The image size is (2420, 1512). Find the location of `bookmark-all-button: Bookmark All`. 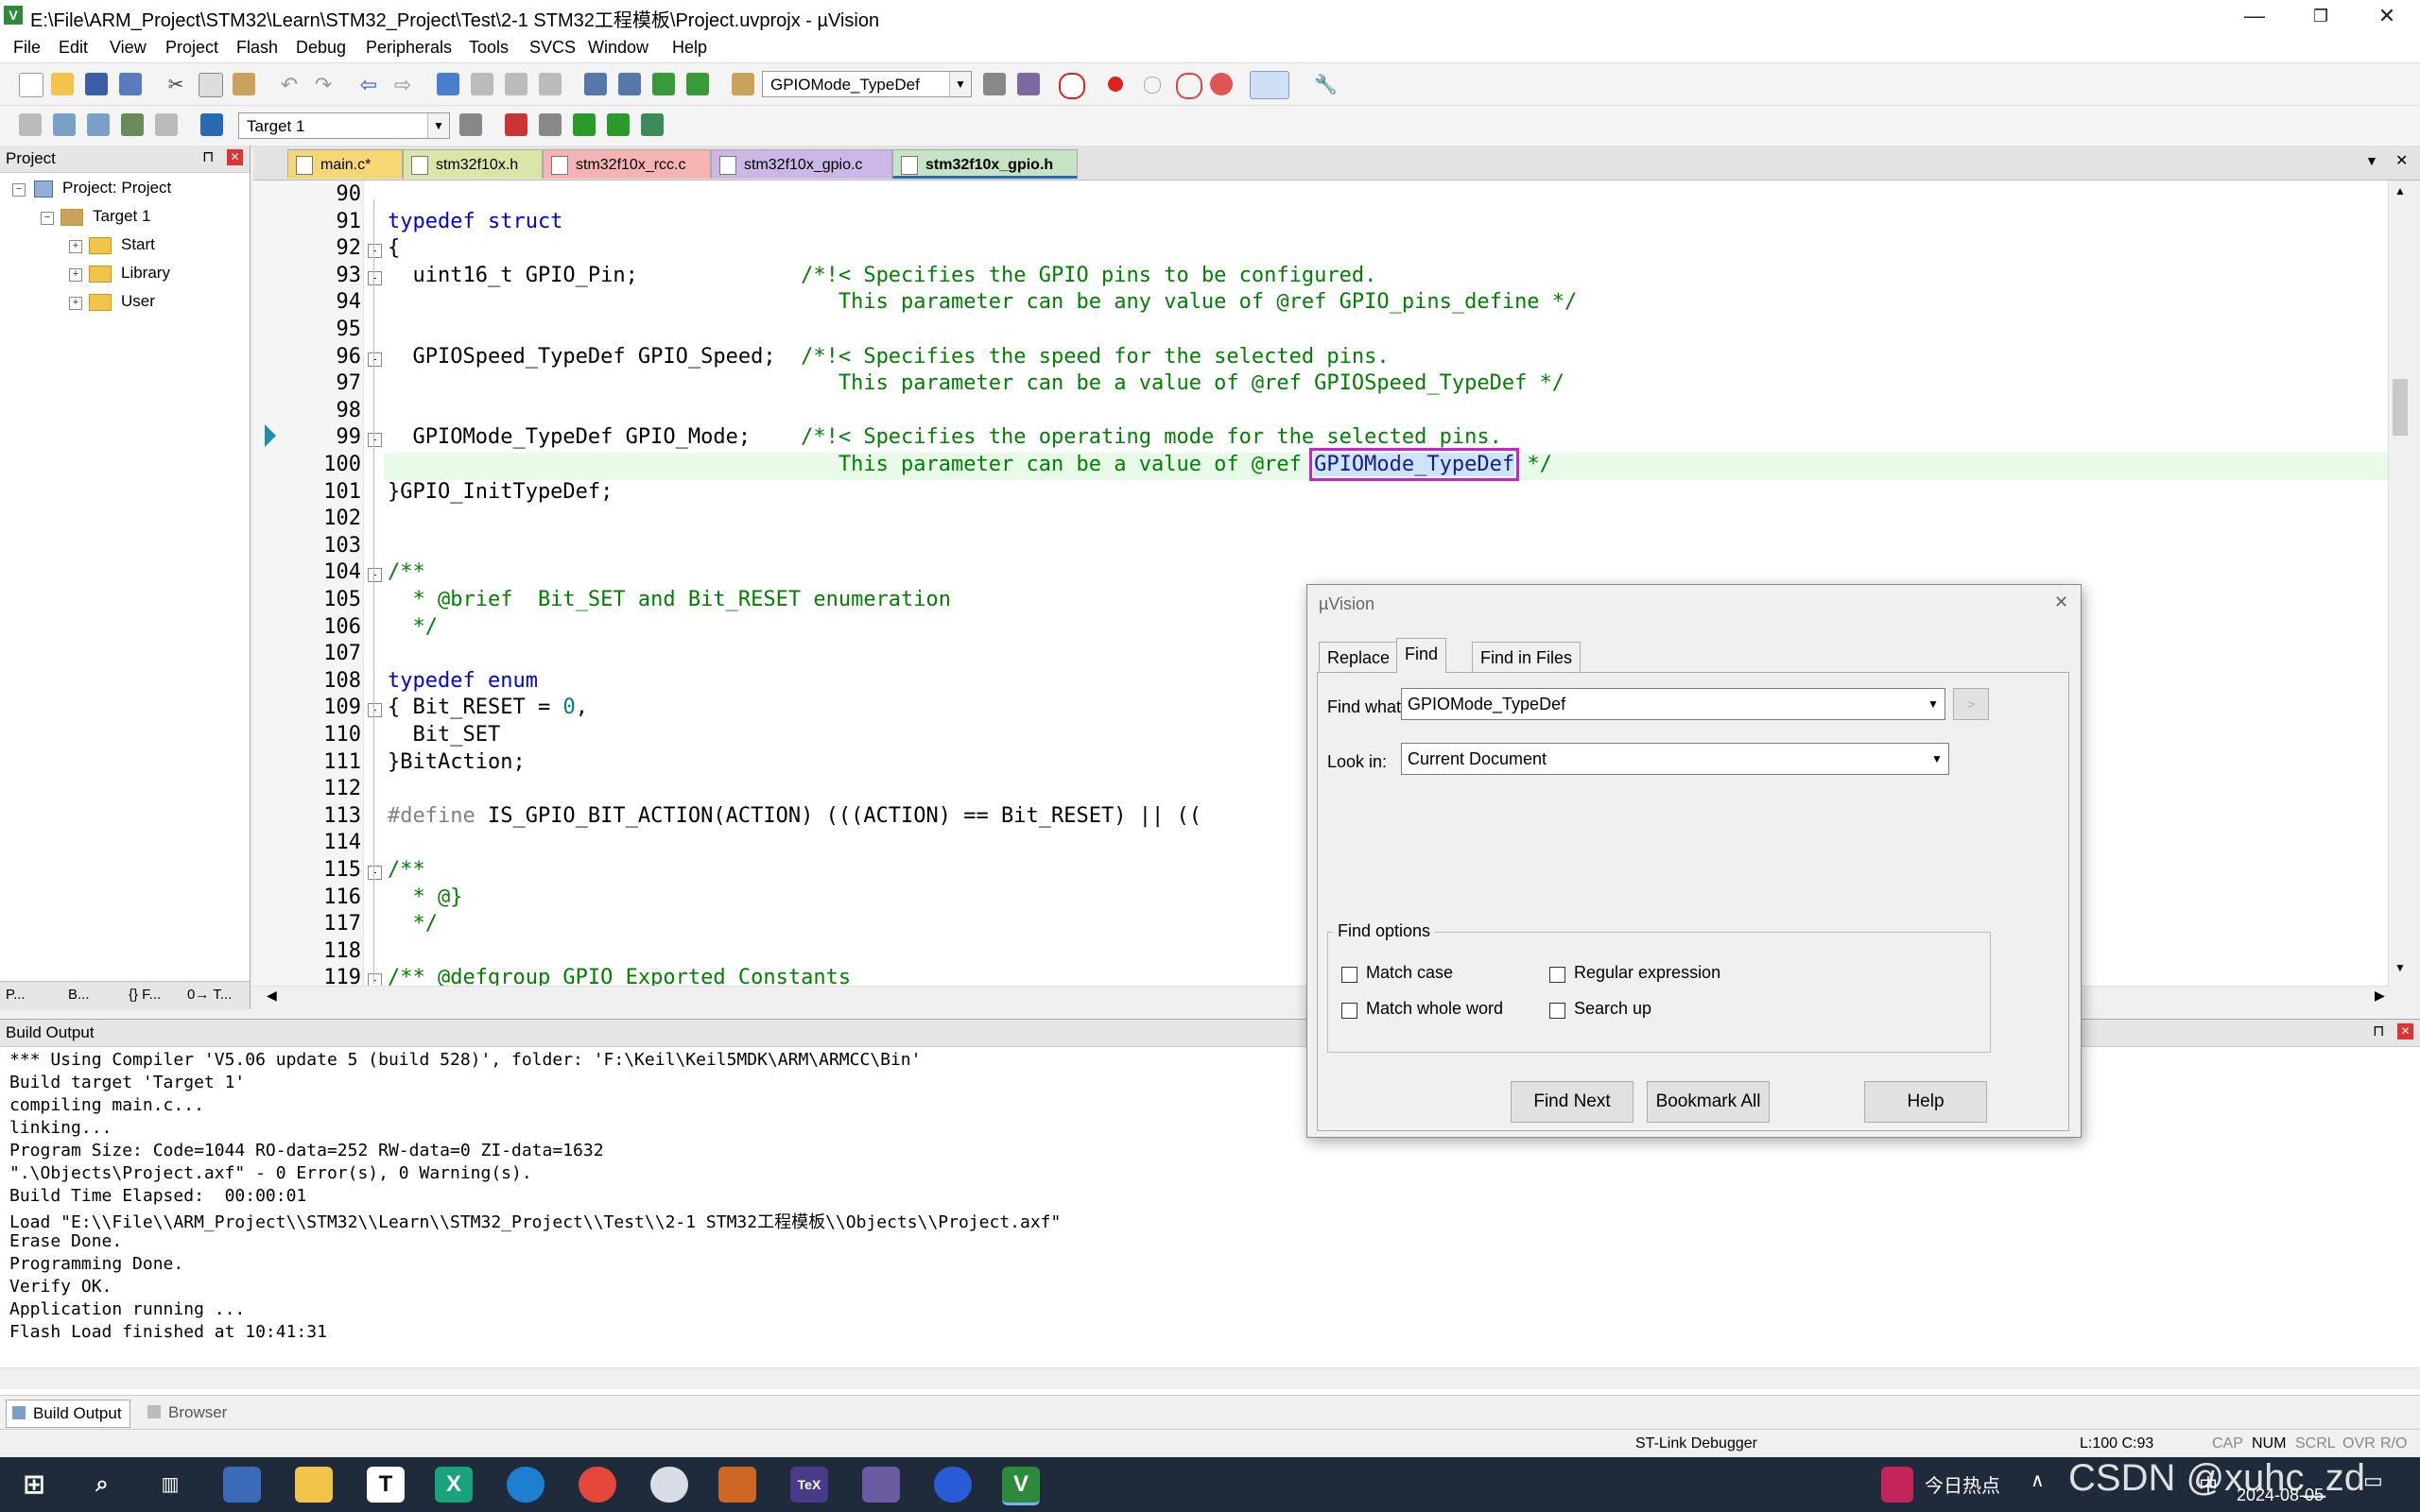

bookmark-all-button: Bookmark All is located at coordinates (1708, 1102).